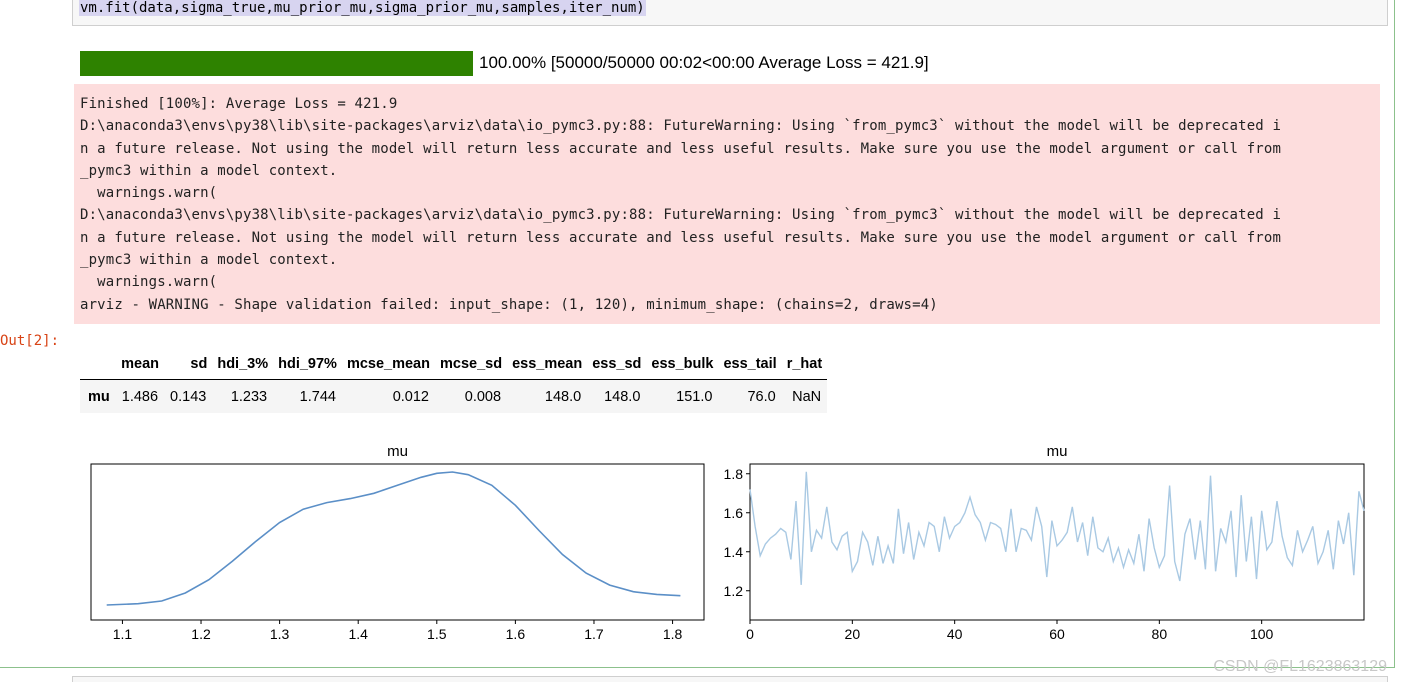  I want to click on x-tick-label: 0, so click(750, 634).